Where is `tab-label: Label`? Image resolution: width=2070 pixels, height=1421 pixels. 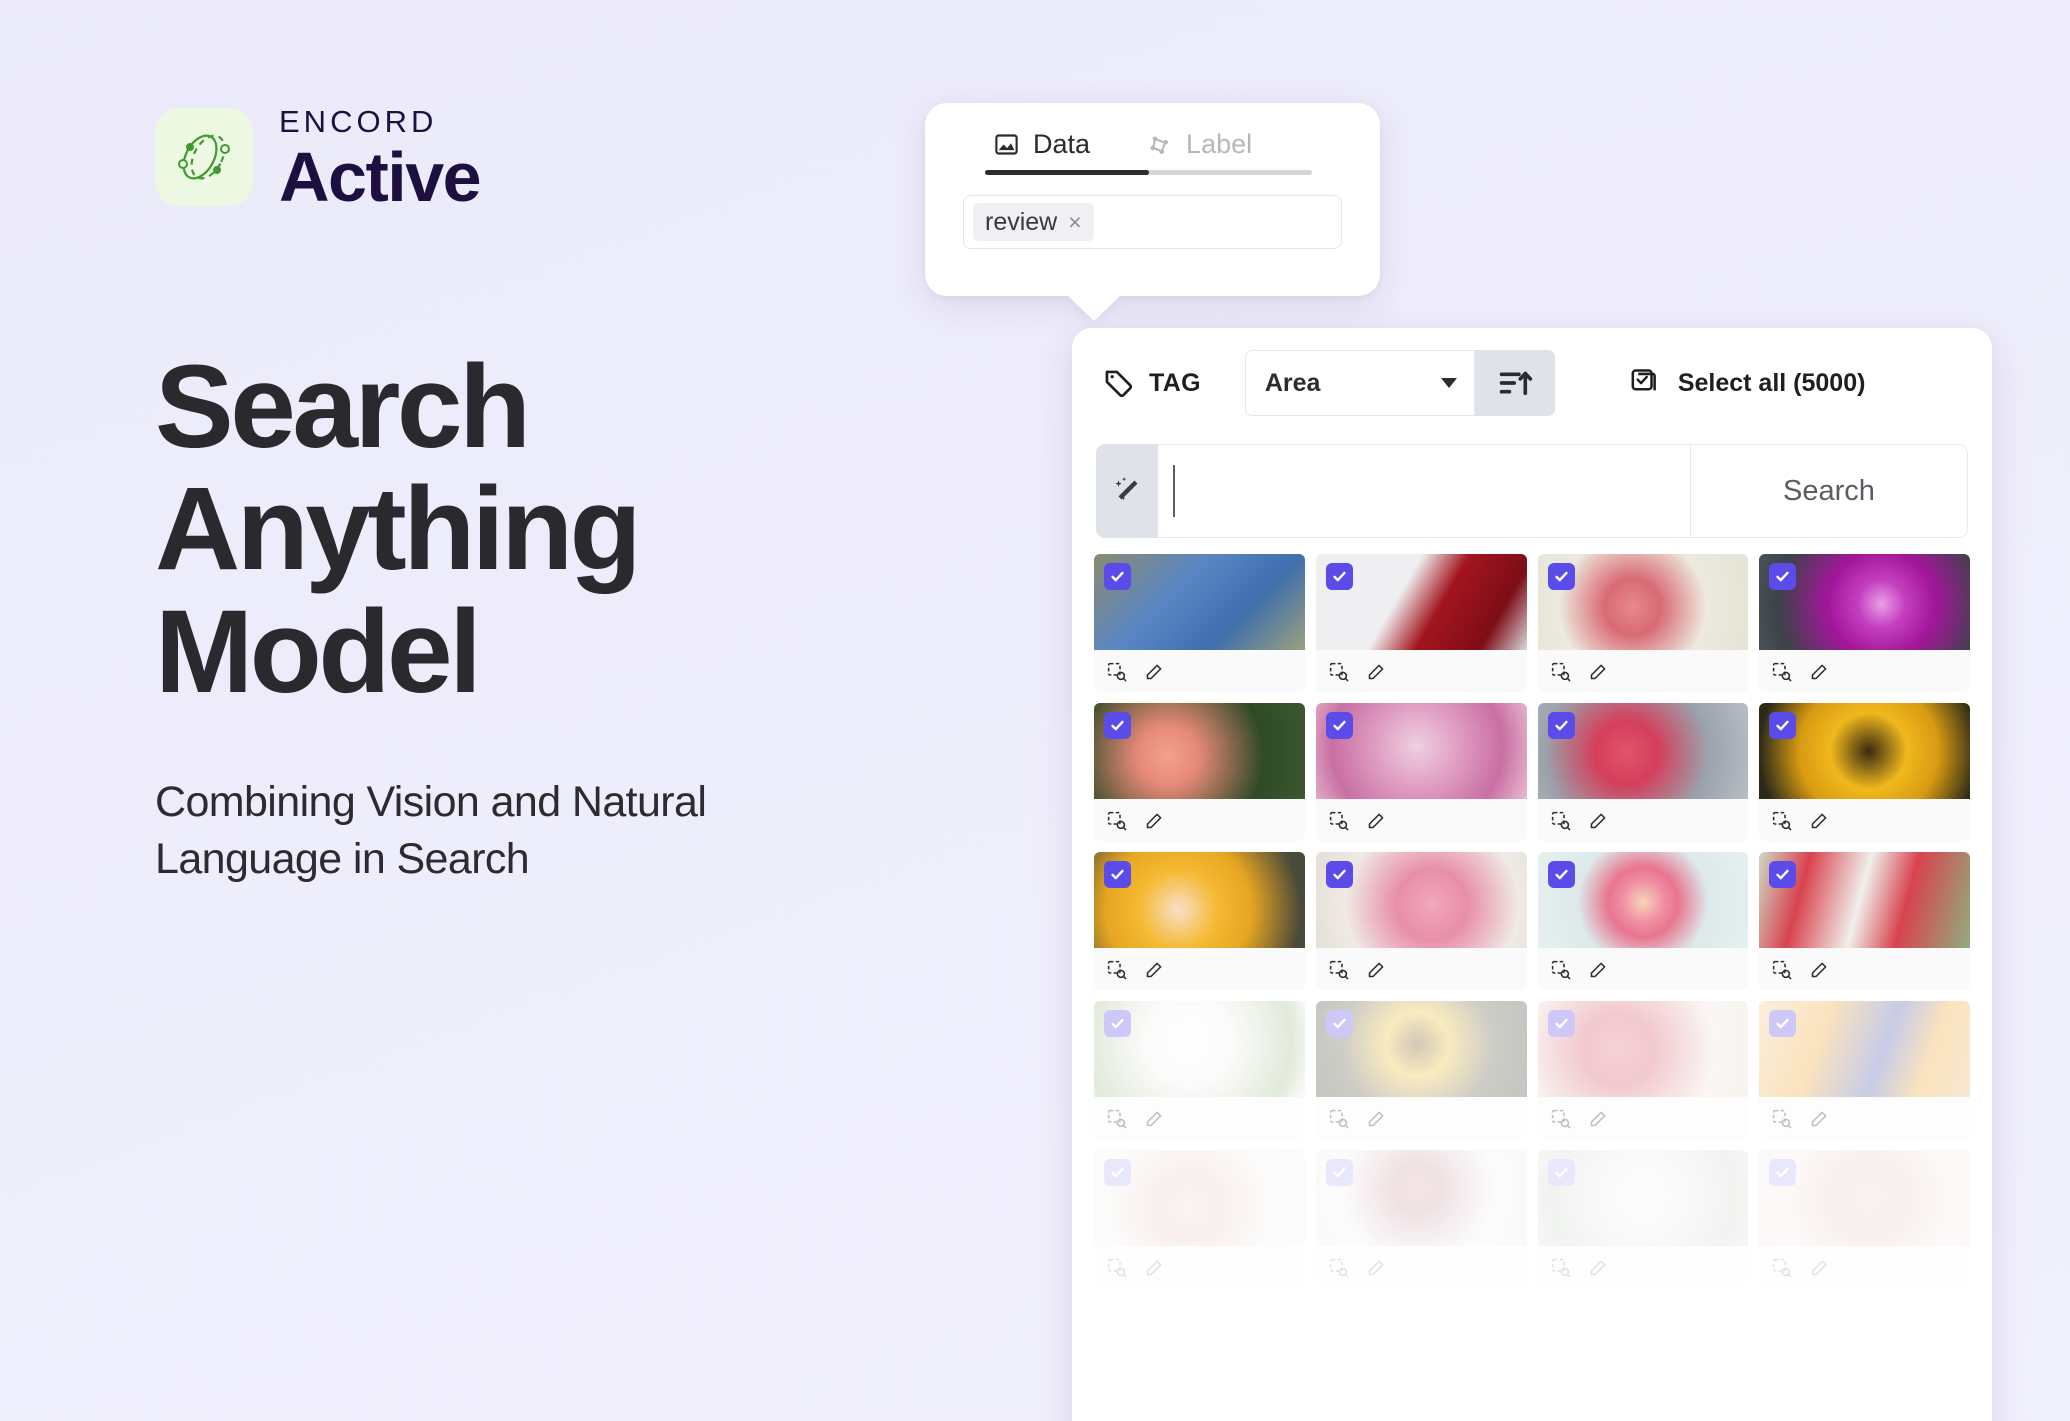
tab-label: Label is located at coordinates (1199, 149).